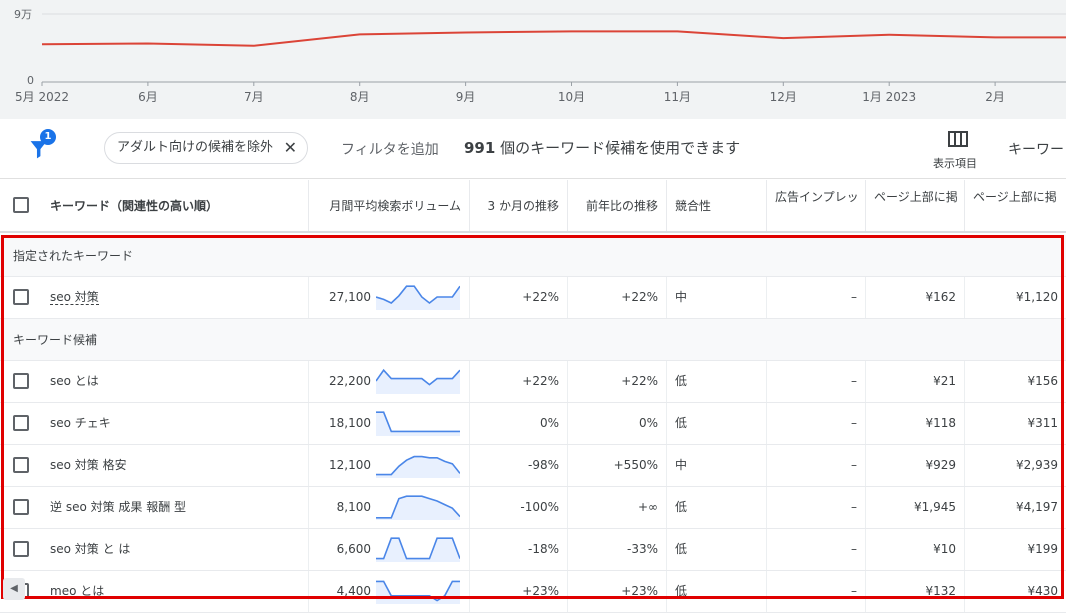 The width and height of the screenshot is (1066, 613). Describe the element at coordinates (1015, 507) in the screenshot. I see `bid-high-cell: ¥4,197` at that location.